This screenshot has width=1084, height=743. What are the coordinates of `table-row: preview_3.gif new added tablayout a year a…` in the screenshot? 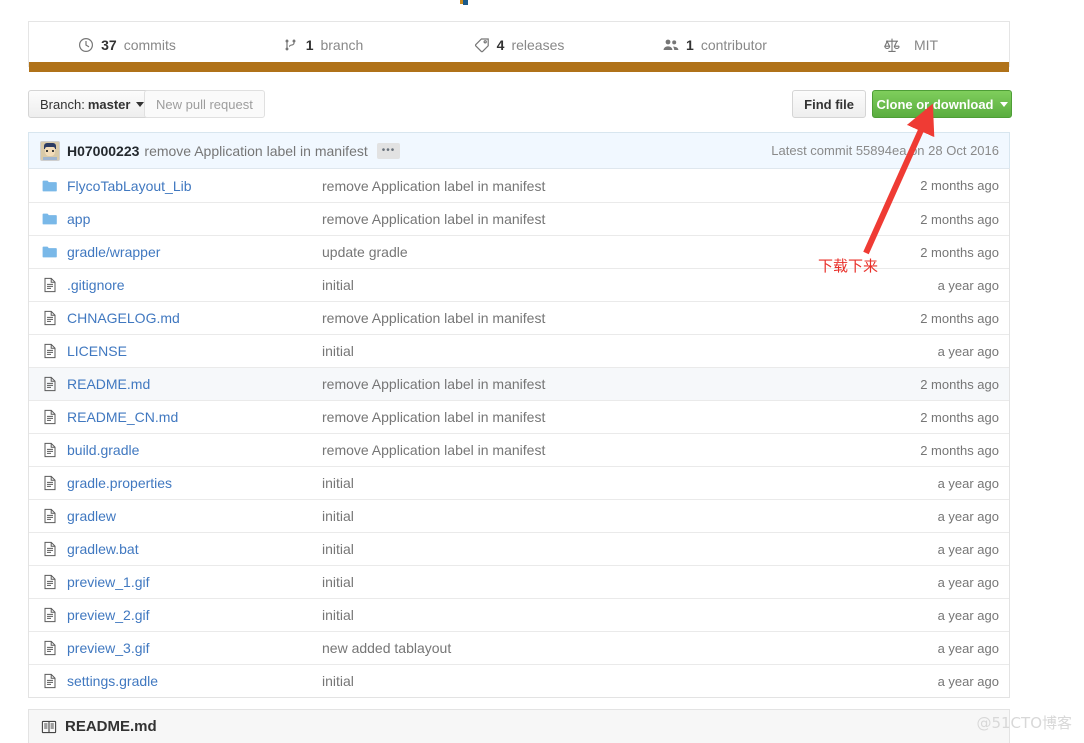 It's located at (519, 647).